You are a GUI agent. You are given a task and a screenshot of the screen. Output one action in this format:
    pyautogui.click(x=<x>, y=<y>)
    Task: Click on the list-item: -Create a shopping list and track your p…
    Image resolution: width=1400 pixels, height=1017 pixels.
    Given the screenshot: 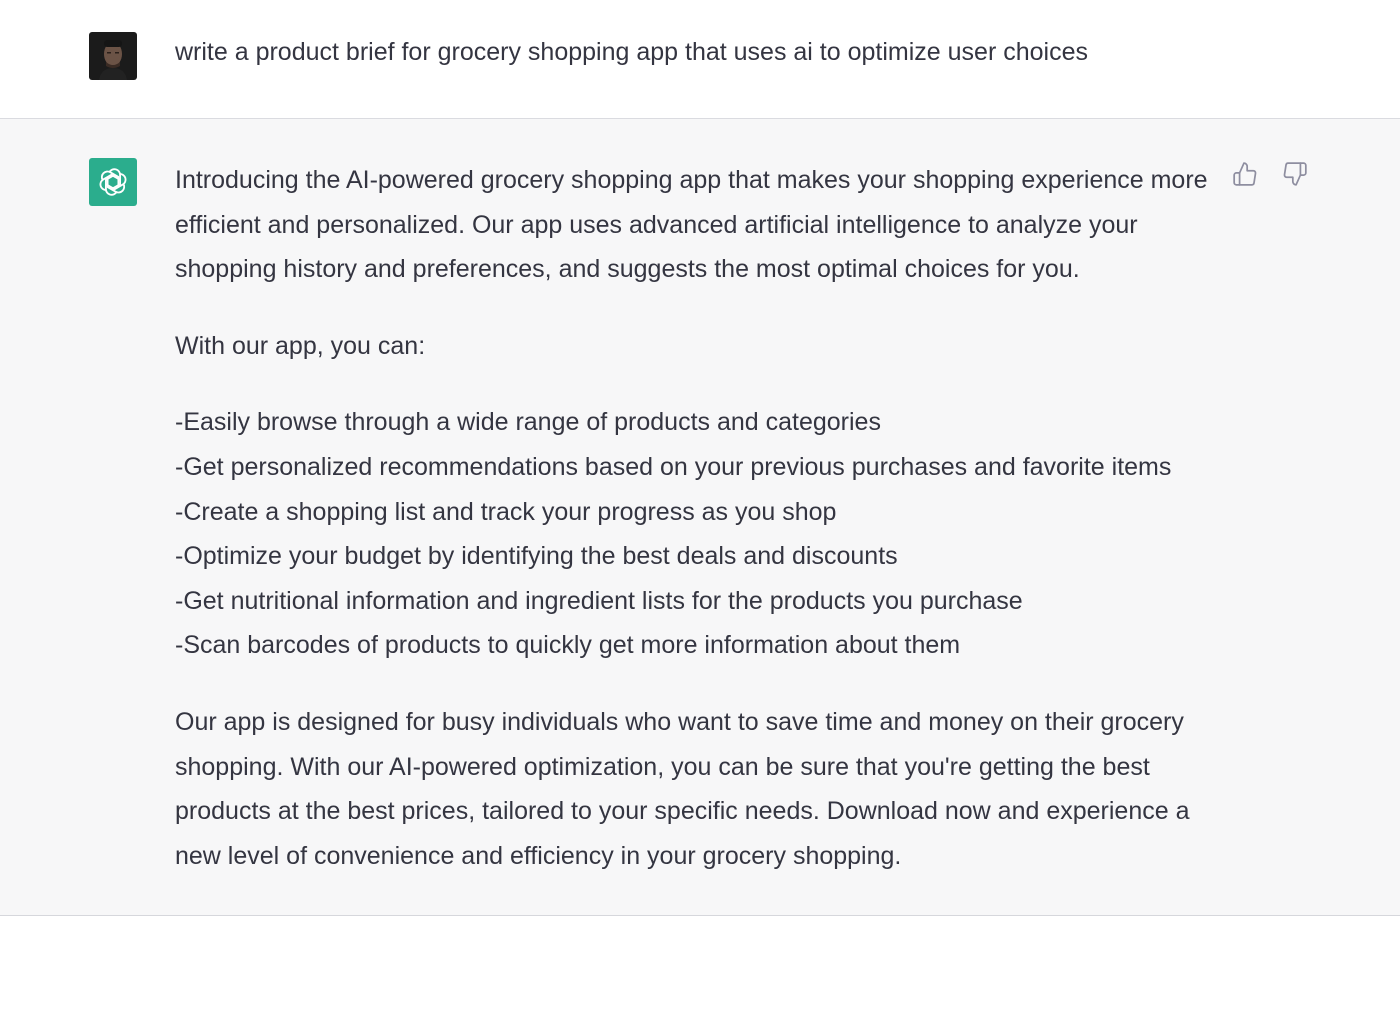 What is the action you would take?
    pyautogui.click(x=506, y=511)
    